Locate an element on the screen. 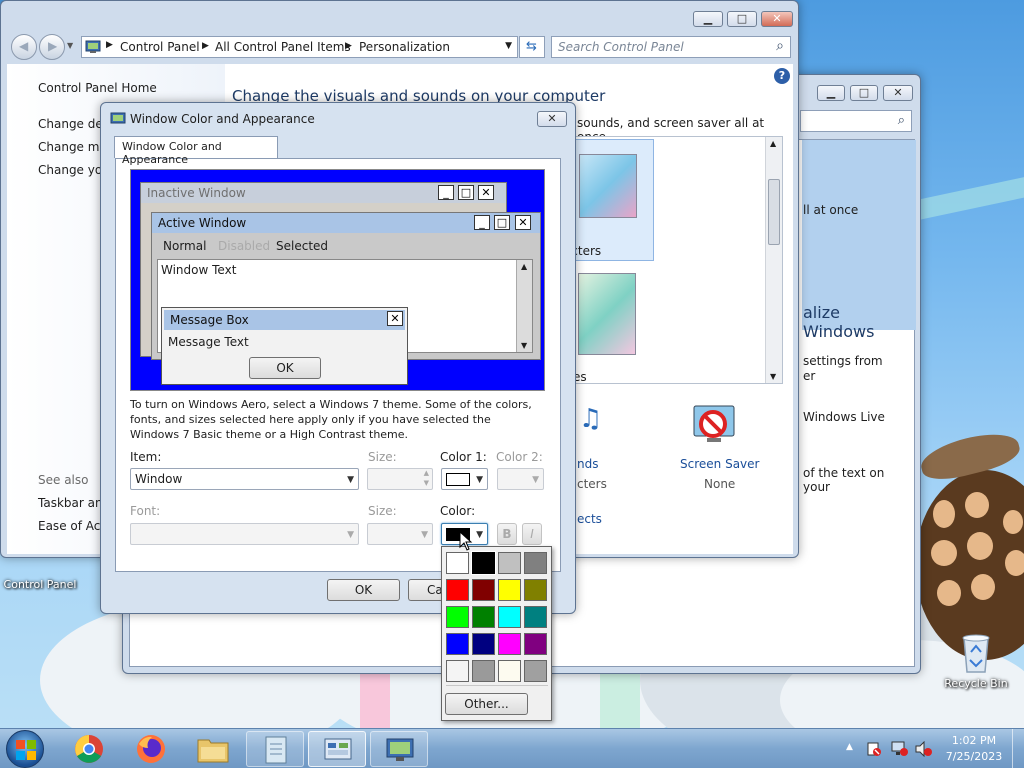  size-stepper: ▲ ▼ is located at coordinates (400, 479).